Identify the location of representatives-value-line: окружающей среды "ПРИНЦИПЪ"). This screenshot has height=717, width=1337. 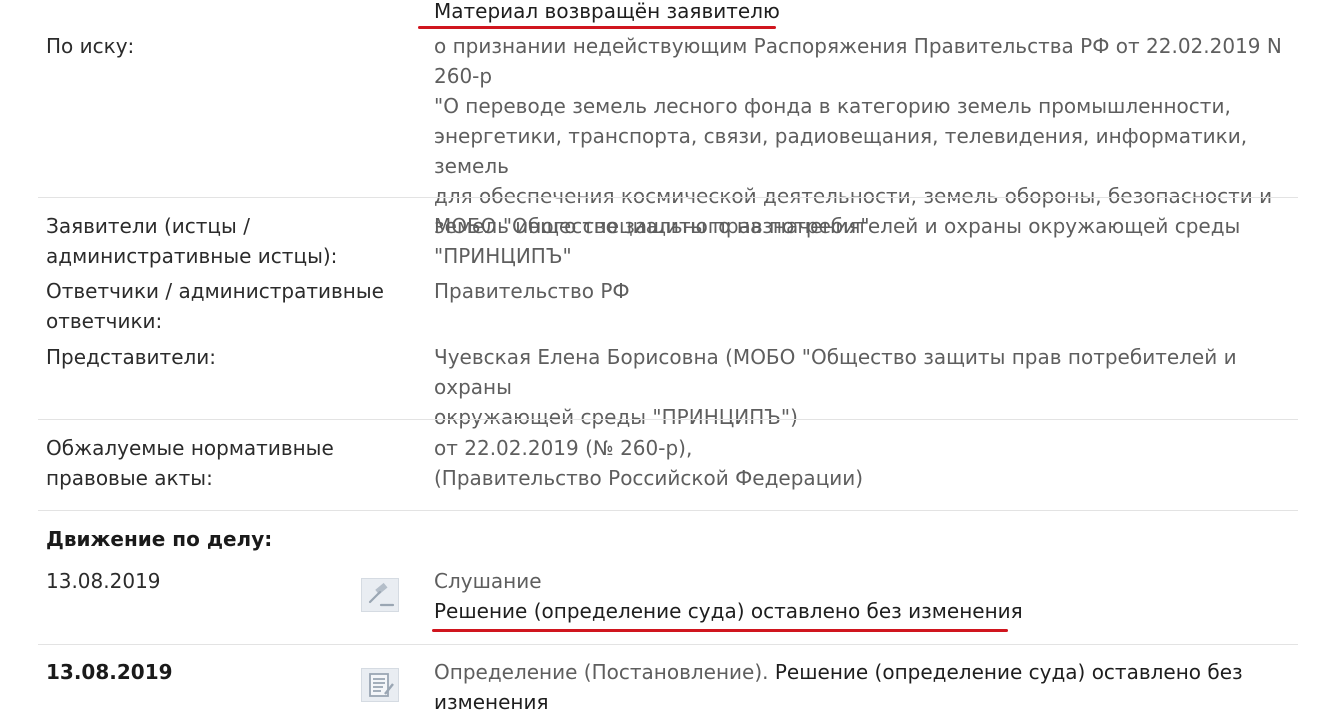
(616, 417).